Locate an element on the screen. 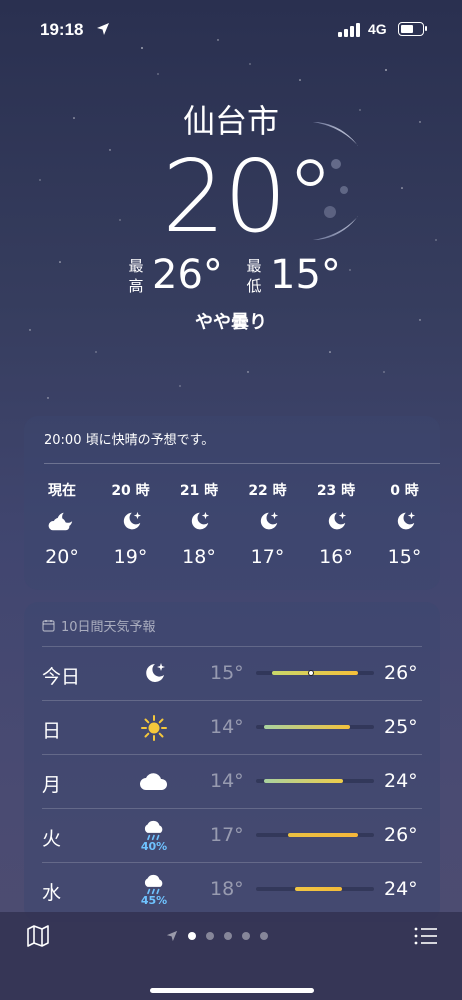 The height and width of the screenshot is (1000, 462). hour-label: 23 時 is located at coordinates (336, 491).